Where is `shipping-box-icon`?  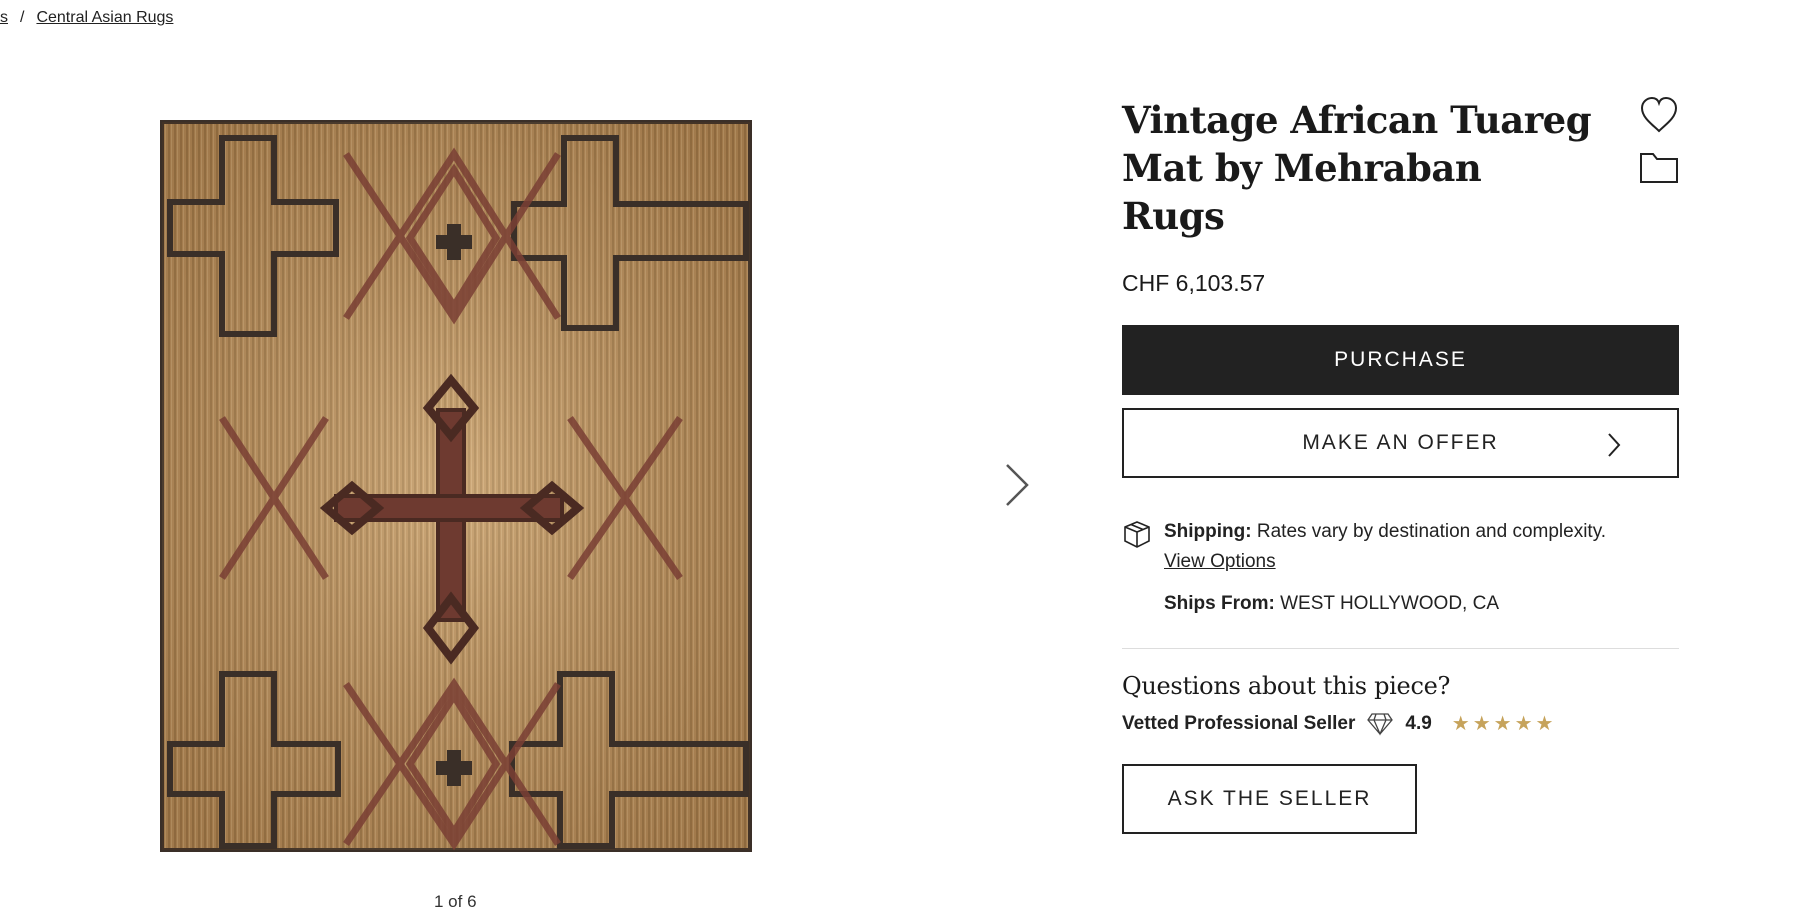
shipping-box-icon is located at coordinates (1137, 534).